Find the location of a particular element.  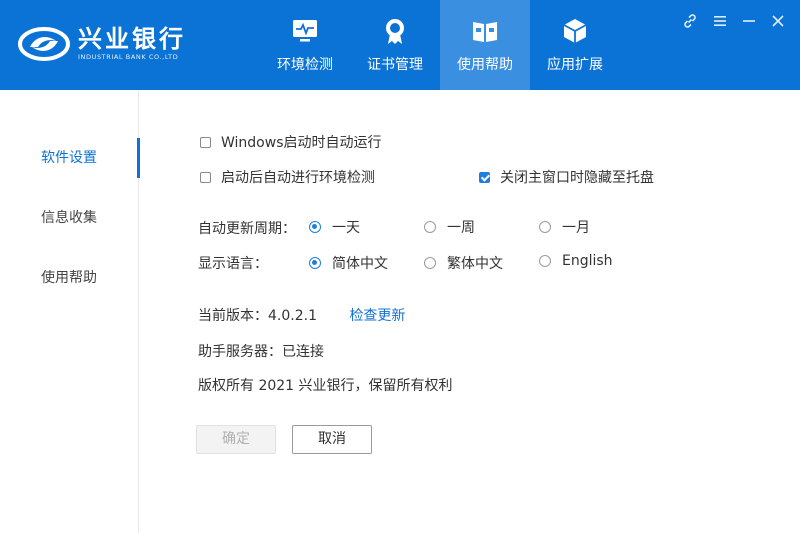

radio-lang-simplified: 简体中文 is located at coordinates (348, 263).